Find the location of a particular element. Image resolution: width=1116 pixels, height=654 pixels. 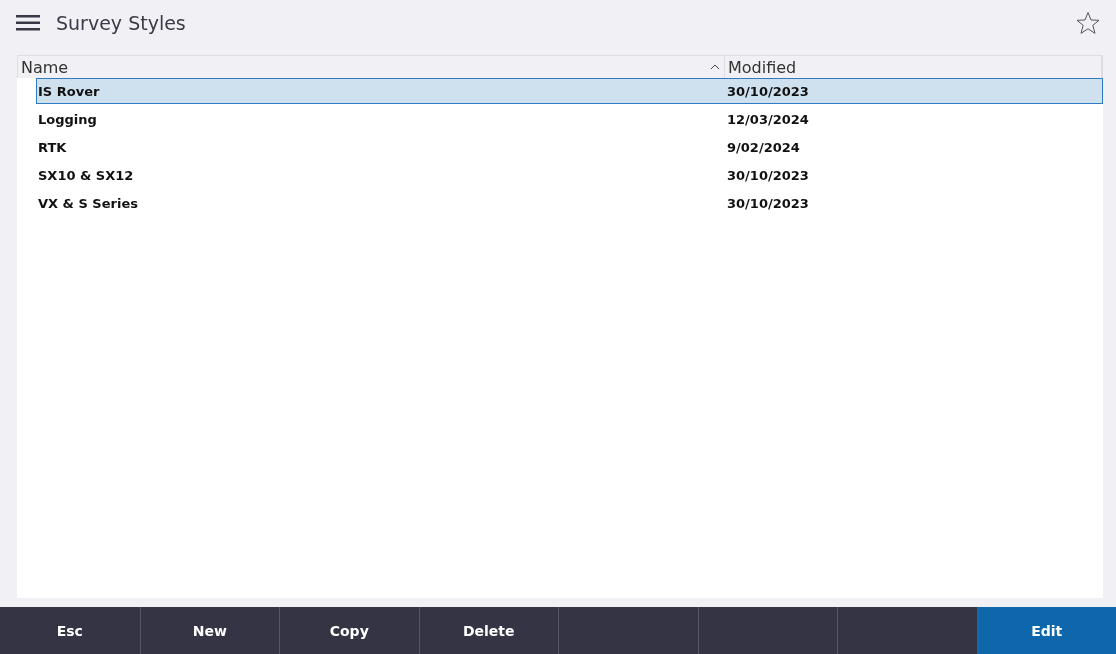

list-row: SX10 & SX12 30/10/2023 is located at coordinates (569, 175).